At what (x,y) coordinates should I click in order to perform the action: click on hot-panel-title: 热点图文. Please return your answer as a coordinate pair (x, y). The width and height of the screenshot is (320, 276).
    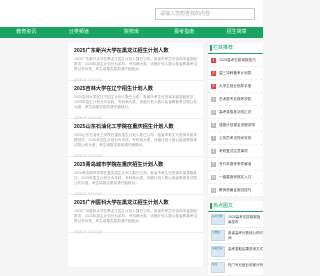
    Looking at the image, I should click on (235, 206).